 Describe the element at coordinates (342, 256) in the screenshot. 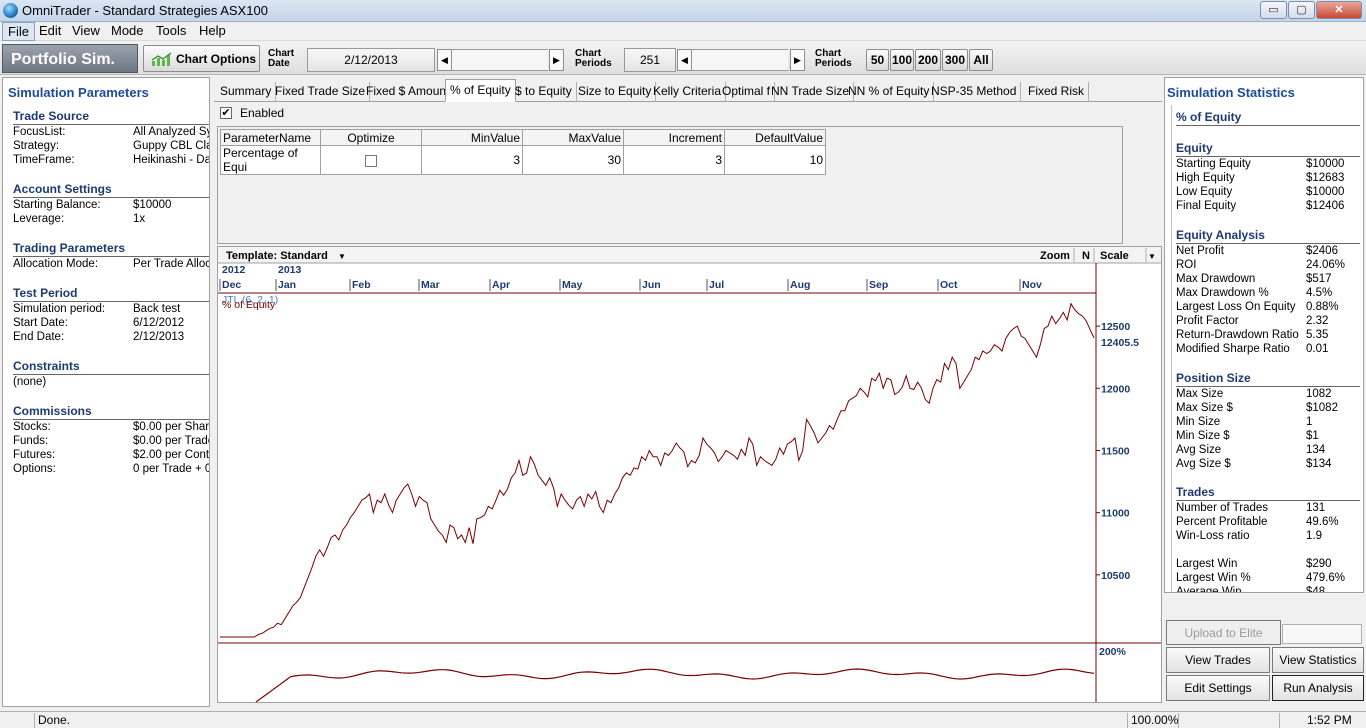

I see `template-dropdown-arrow-icon: ▼` at that location.